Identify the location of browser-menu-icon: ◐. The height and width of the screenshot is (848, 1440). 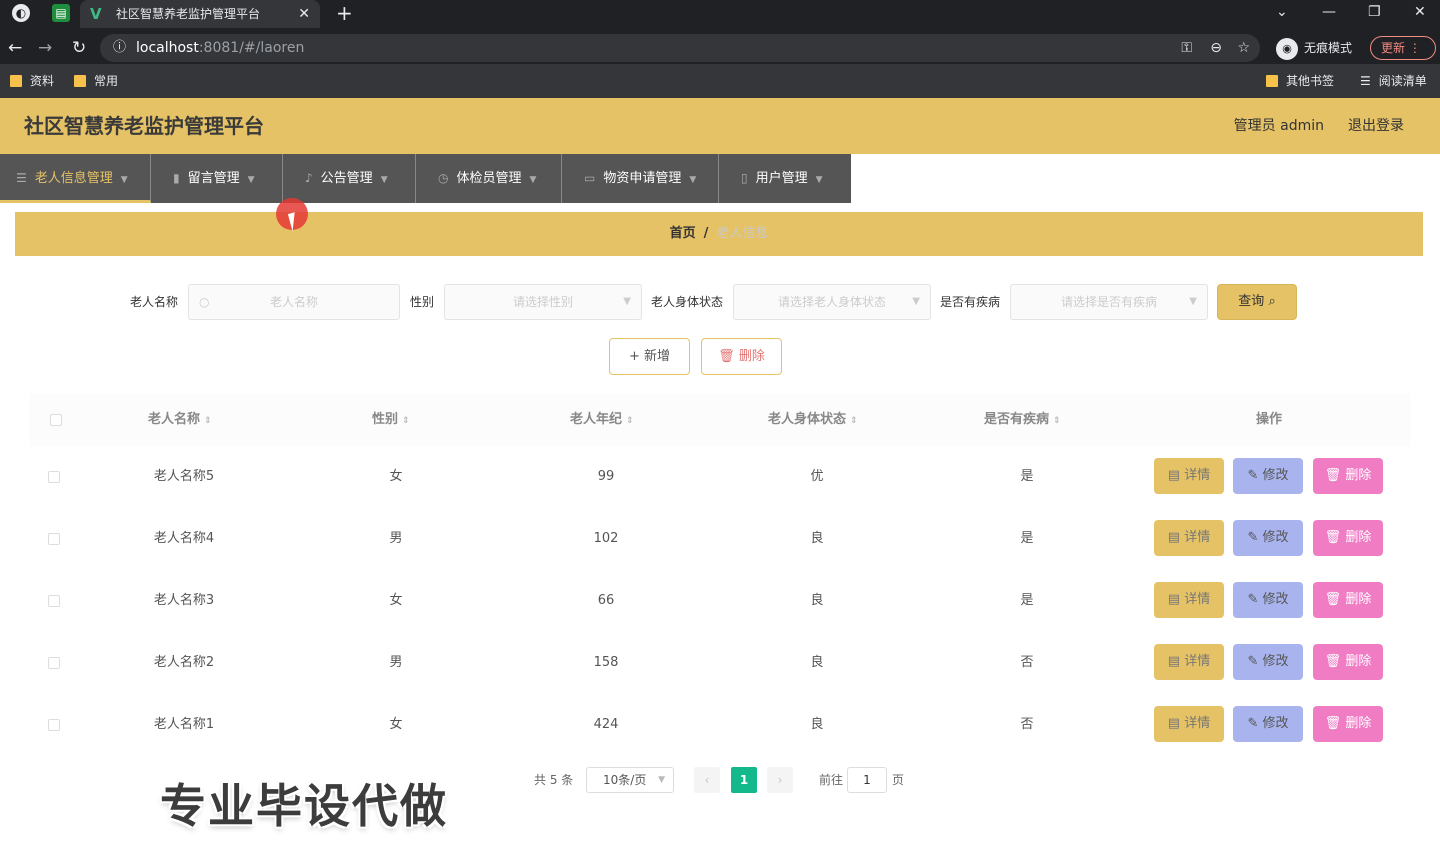
(21, 13).